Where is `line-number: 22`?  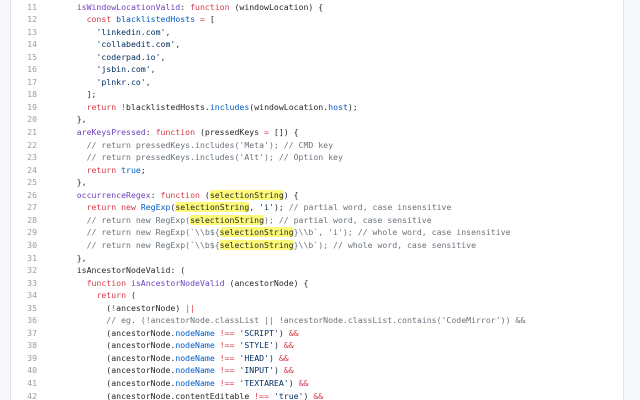
line-number: 22 is located at coordinates (24, 145).